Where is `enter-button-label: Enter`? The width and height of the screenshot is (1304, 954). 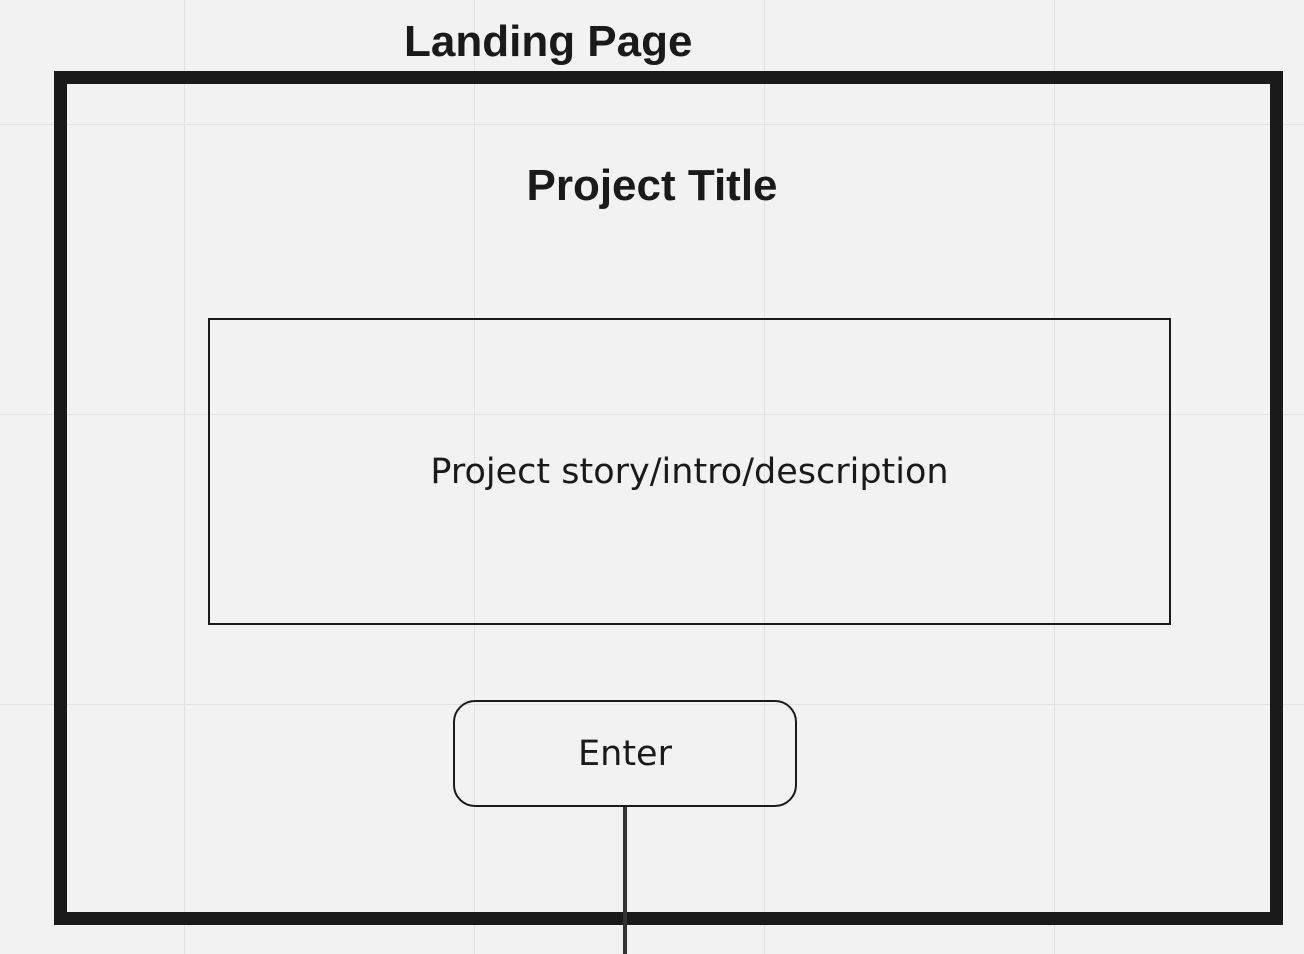
enter-button-label: Enter is located at coordinates (625, 753).